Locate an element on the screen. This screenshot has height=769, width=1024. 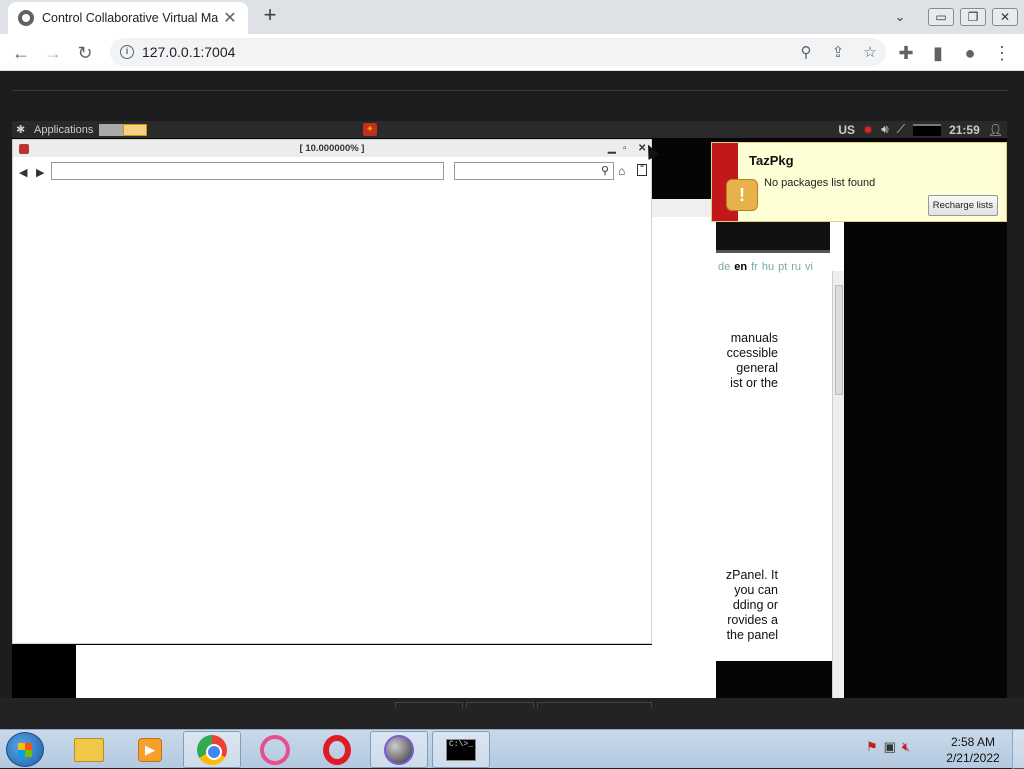
clock-date: 2/21/2022 is located at coordinates (973, 758).